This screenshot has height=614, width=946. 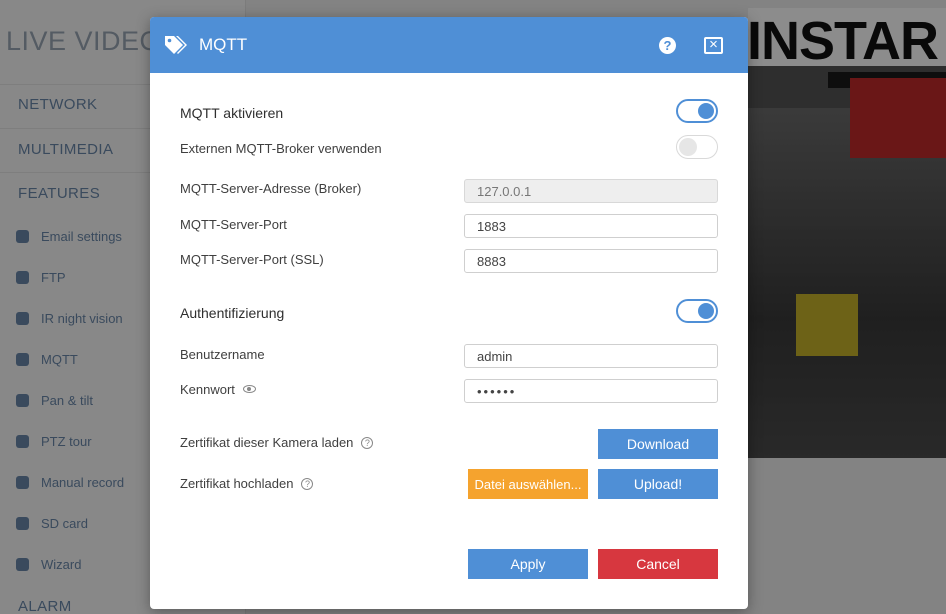 What do you see at coordinates (233, 224) in the screenshot?
I see `server-port-label: MQTT-Server-Port` at bounding box center [233, 224].